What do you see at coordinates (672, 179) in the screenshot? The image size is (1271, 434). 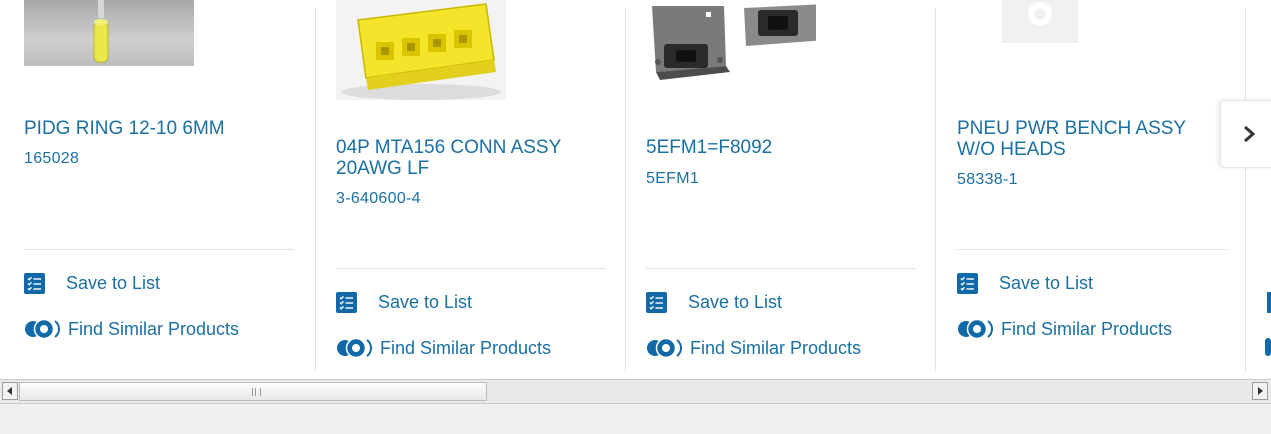 I see `part-number: 5EFM1` at bounding box center [672, 179].